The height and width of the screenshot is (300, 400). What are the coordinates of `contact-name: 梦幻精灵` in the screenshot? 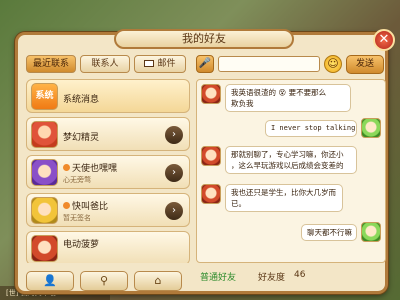 It's located at (81, 138).